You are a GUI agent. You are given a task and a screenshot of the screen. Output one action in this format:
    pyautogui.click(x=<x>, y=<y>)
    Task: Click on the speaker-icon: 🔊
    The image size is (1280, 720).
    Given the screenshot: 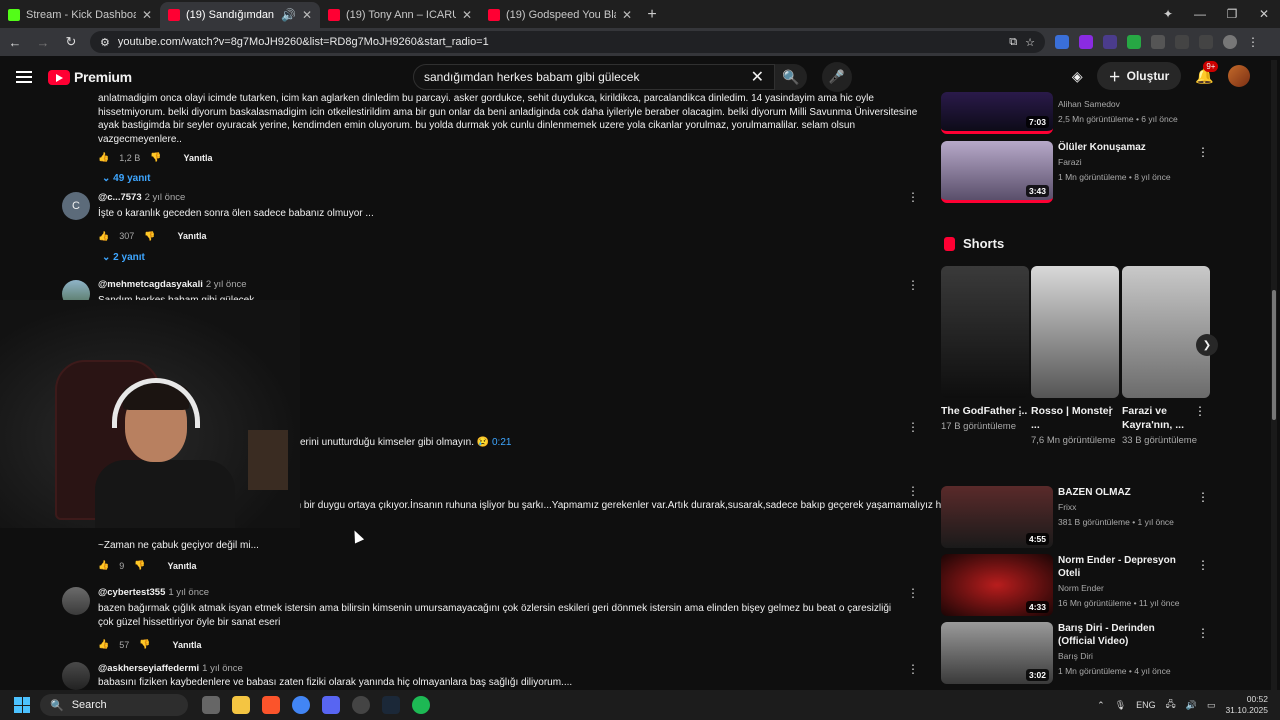 What is the action you would take?
    pyautogui.click(x=288, y=15)
    